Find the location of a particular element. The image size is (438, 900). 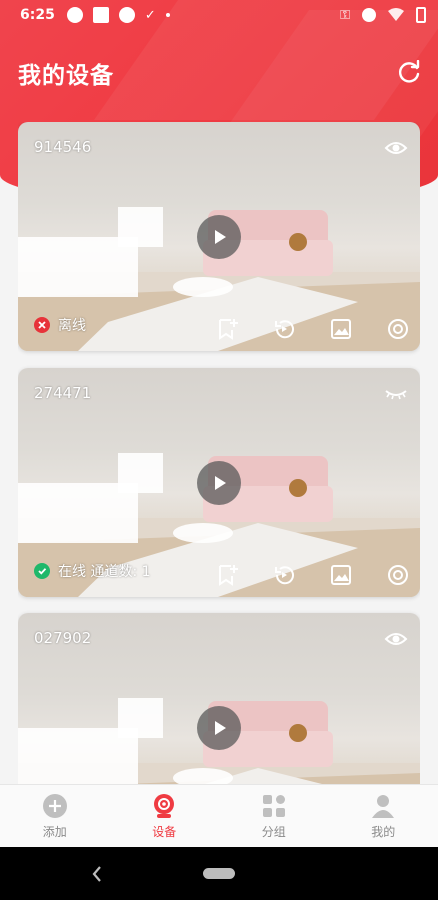

device-status-text: 在线 通道数: 1 is located at coordinates (104, 572).